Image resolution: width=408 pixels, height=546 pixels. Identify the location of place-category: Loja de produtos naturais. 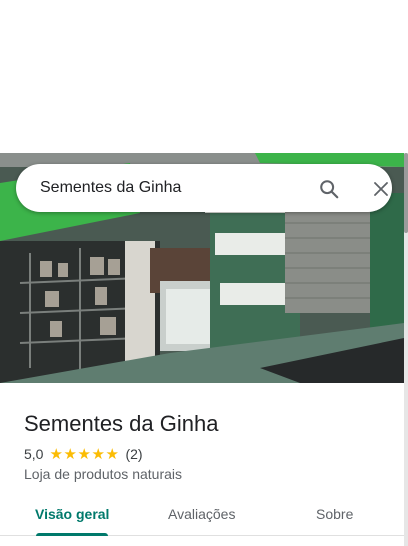
(103, 474).